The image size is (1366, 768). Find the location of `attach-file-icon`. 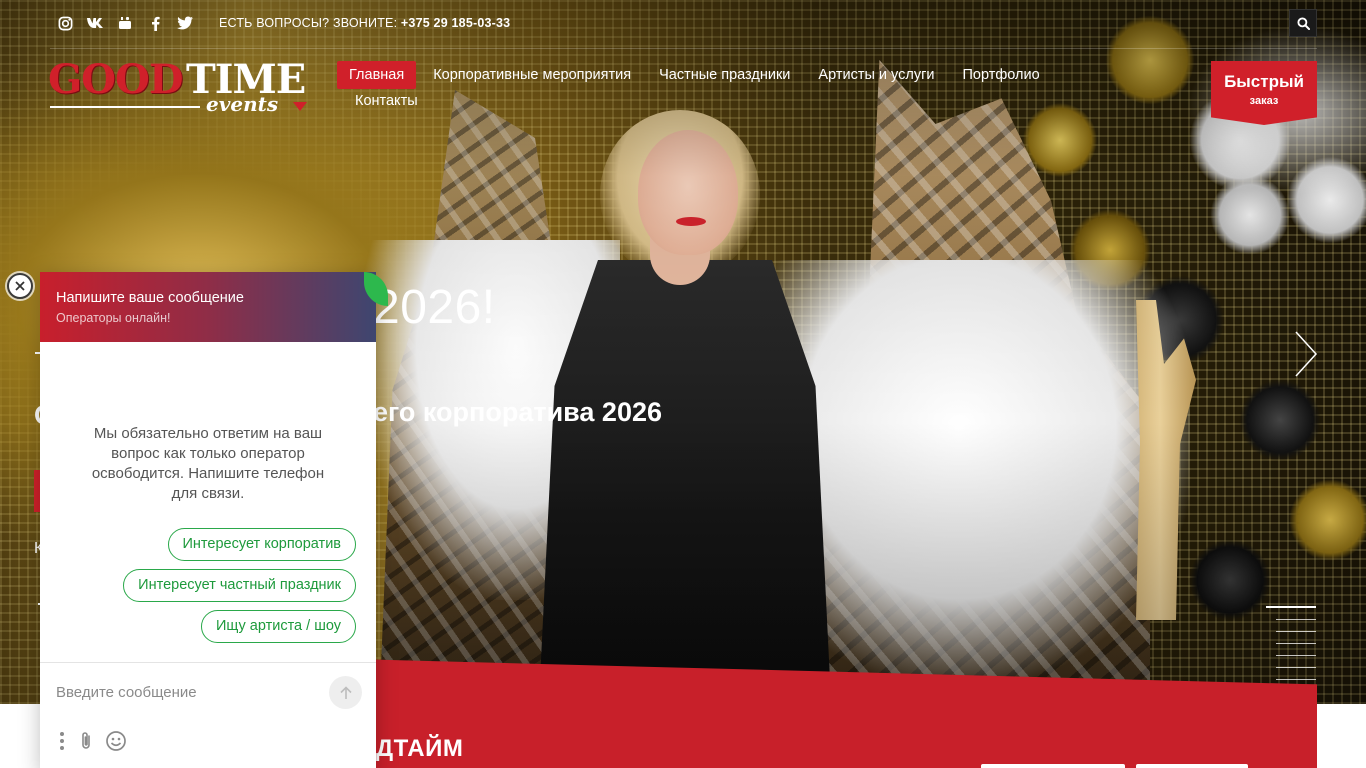

attach-file-icon is located at coordinates (86, 741).